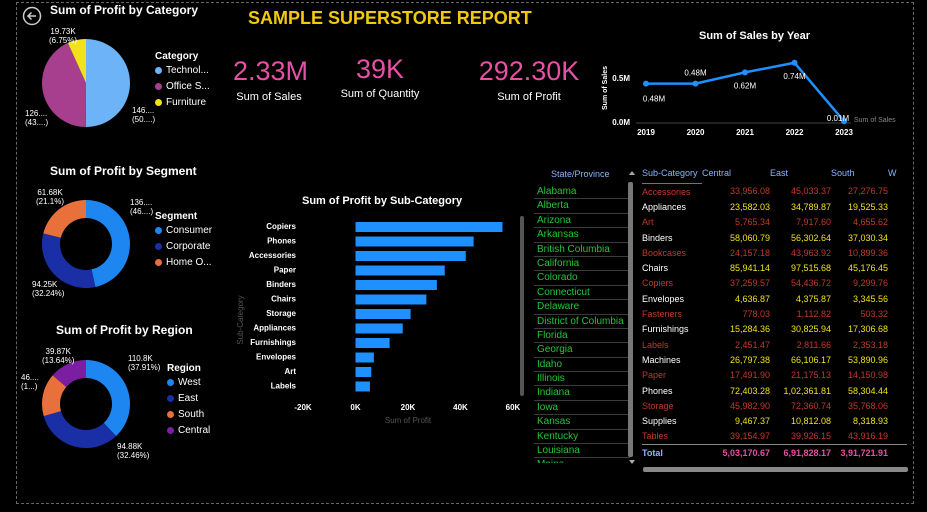  What do you see at coordinates (37, 118) in the screenshot?
I see `category-label-office: 126.... (43....)` at bounding box center [37, 118].